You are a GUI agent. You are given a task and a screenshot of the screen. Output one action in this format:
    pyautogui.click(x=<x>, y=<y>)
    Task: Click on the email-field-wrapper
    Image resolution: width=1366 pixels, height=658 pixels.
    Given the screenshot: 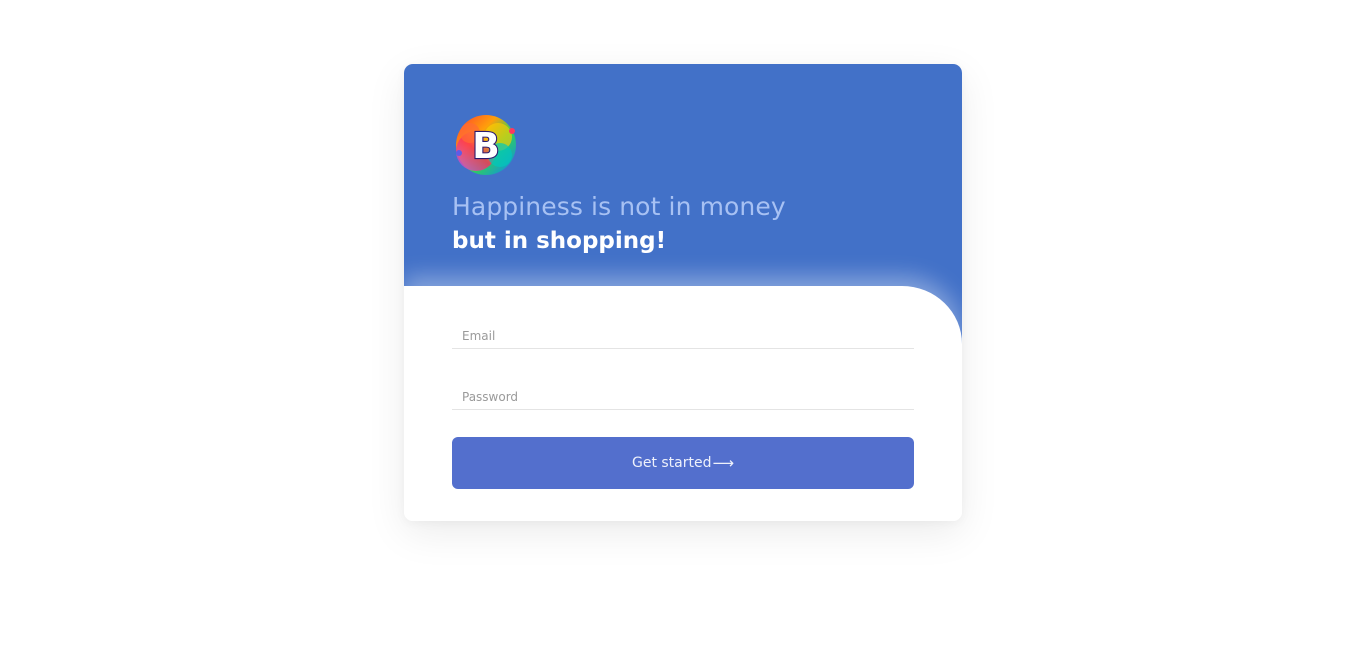 What is the action you would take?
    pyautogui.click(x=683, y=333)
    